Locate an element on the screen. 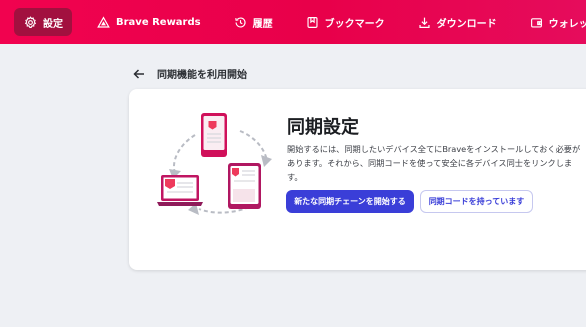 The width and height of the screenshot is (586, 327). tab-wallet: ウォレット is located at coordinates (554, 22).